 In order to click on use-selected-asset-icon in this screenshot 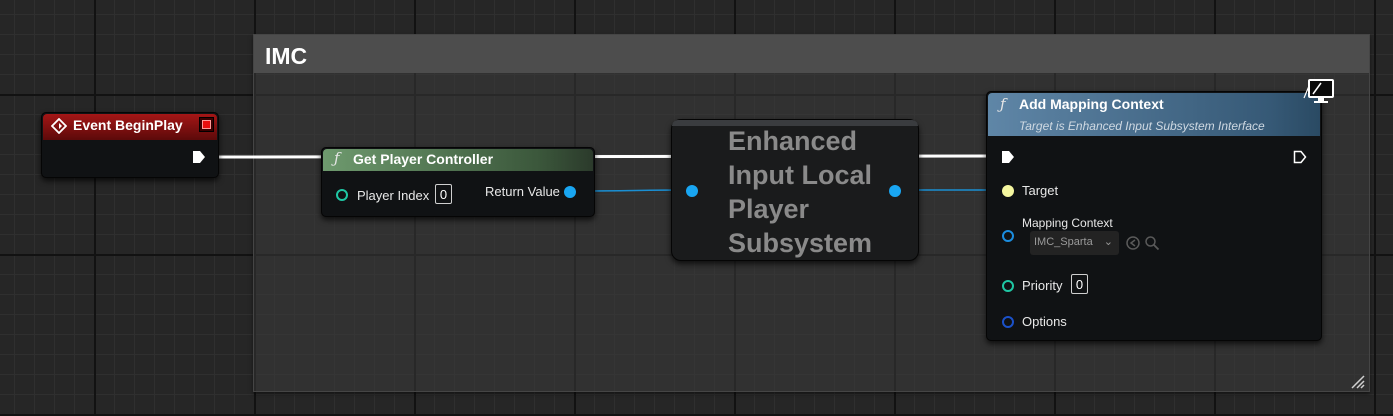, I will do `click(1133, 243)`.